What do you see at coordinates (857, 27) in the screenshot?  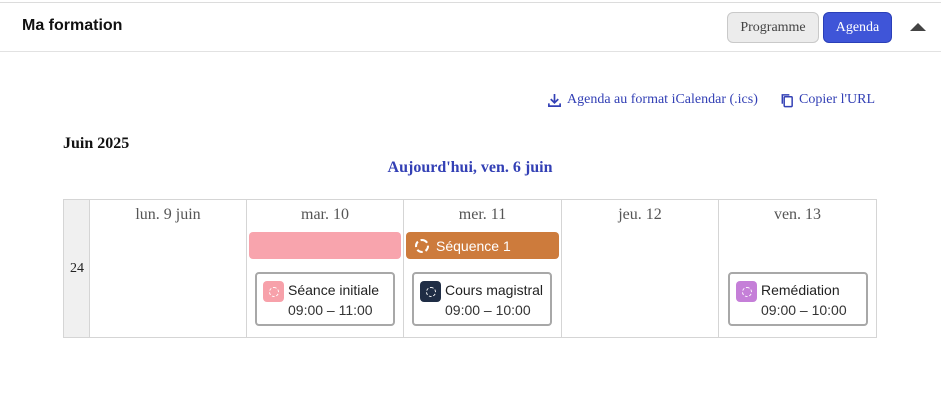 I see `agenda-button: Agenda` at bounding box center [857, 27].